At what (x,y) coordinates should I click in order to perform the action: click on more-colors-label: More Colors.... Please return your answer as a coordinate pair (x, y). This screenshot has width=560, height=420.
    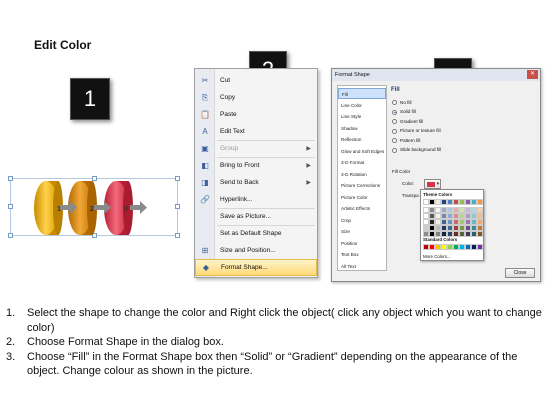
    Looking at the image, I should click on (437, 256).